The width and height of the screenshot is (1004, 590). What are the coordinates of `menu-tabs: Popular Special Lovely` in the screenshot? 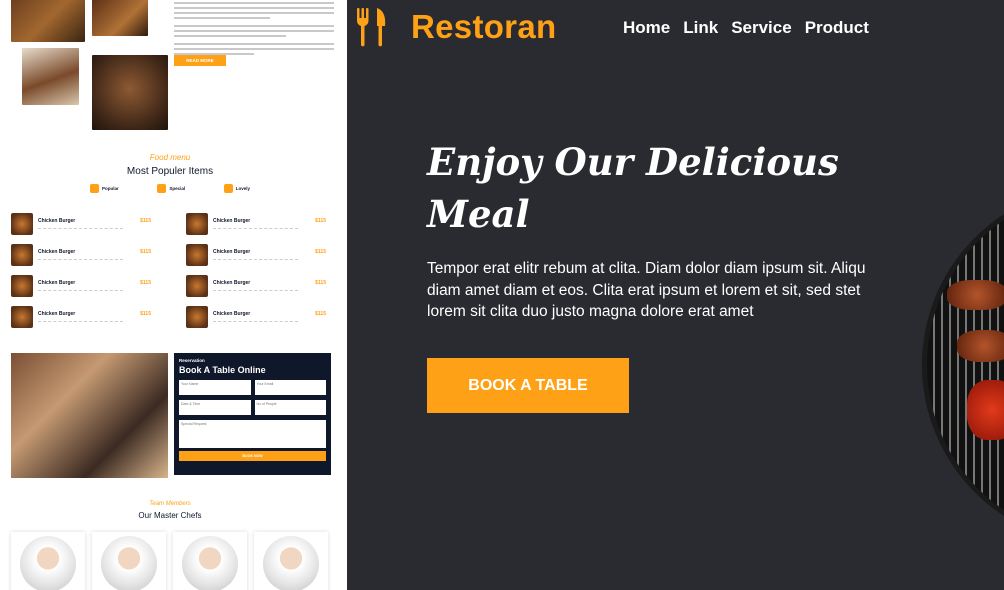 It's located at (170, 188).